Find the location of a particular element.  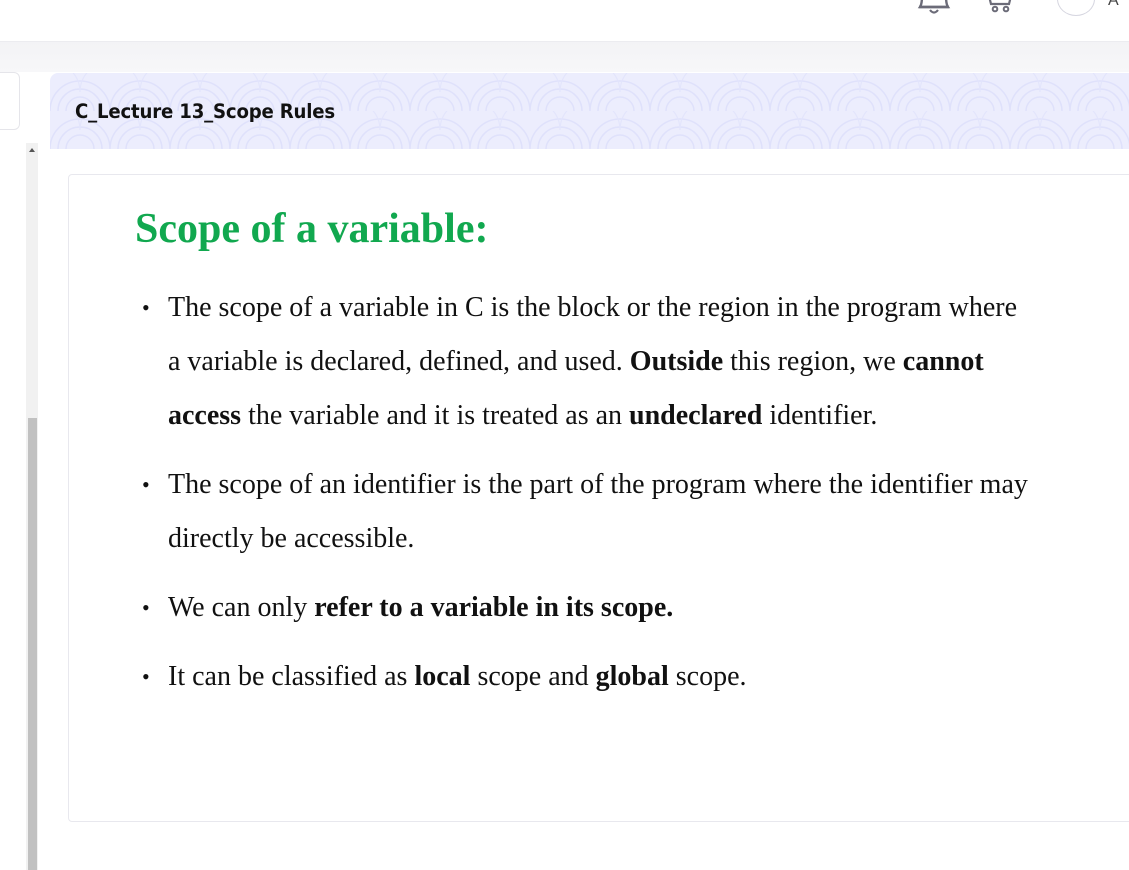

bullet-bold-text: refer to a variable in its scope. is located at coordinates (494, 607).